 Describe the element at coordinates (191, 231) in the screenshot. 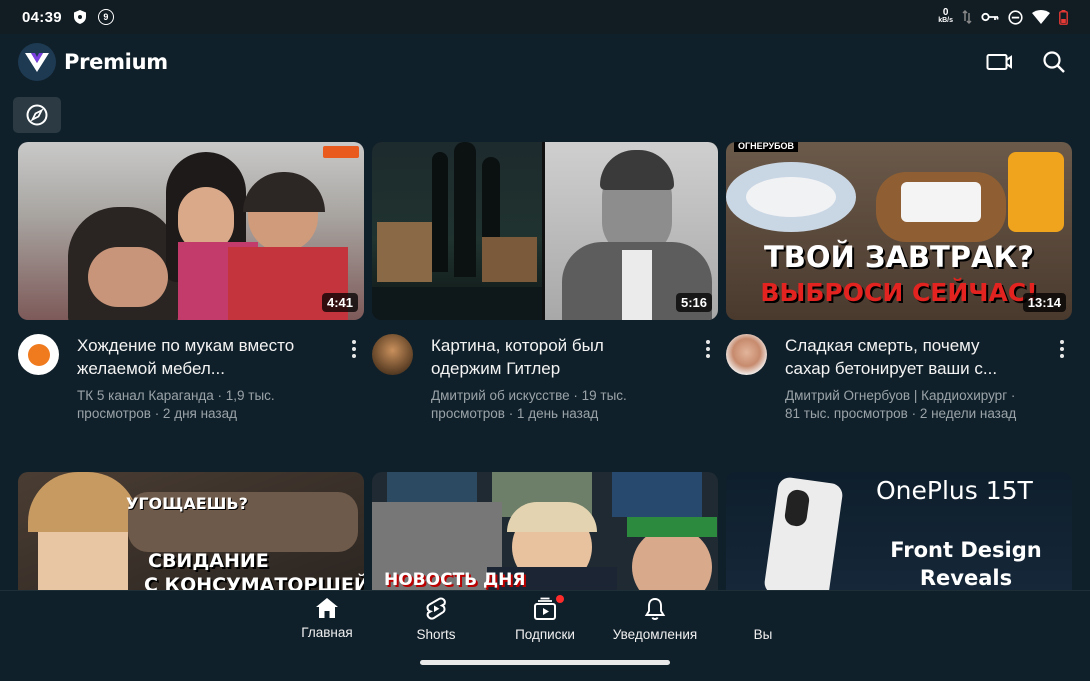

I see `video-thumbnail: 4:41` at that location.